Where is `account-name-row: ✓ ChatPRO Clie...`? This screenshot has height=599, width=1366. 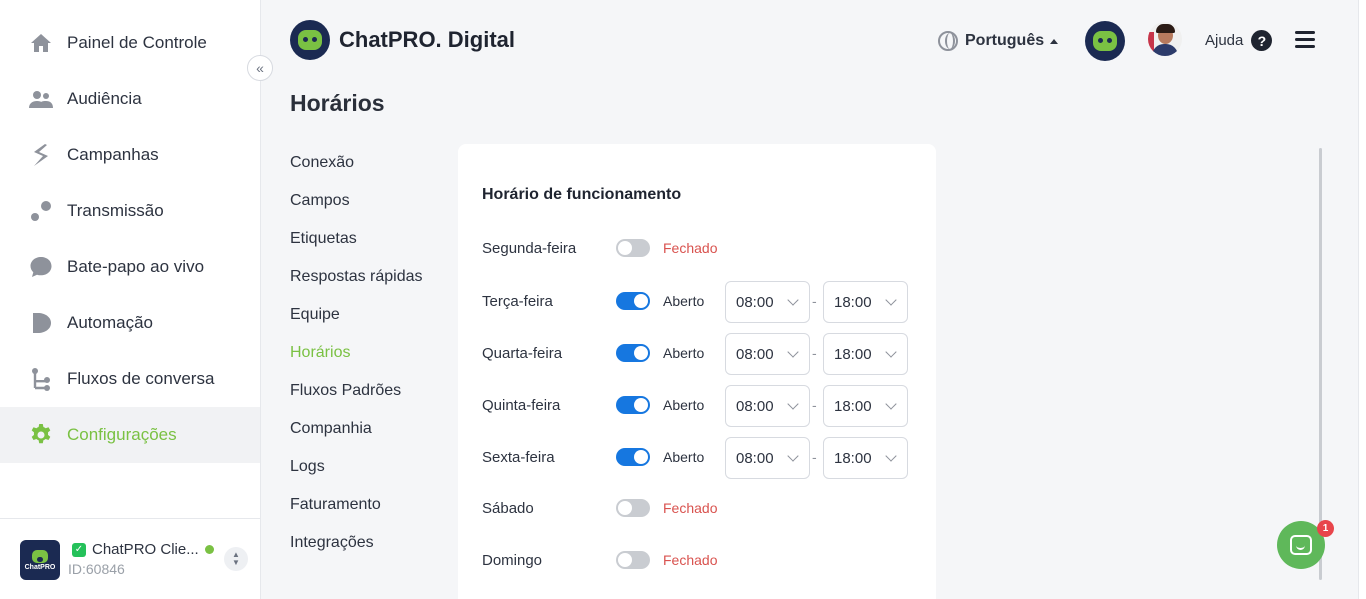
account-name-row: ✓ ChatPRO Clie... is located at coordinates (143, 549).